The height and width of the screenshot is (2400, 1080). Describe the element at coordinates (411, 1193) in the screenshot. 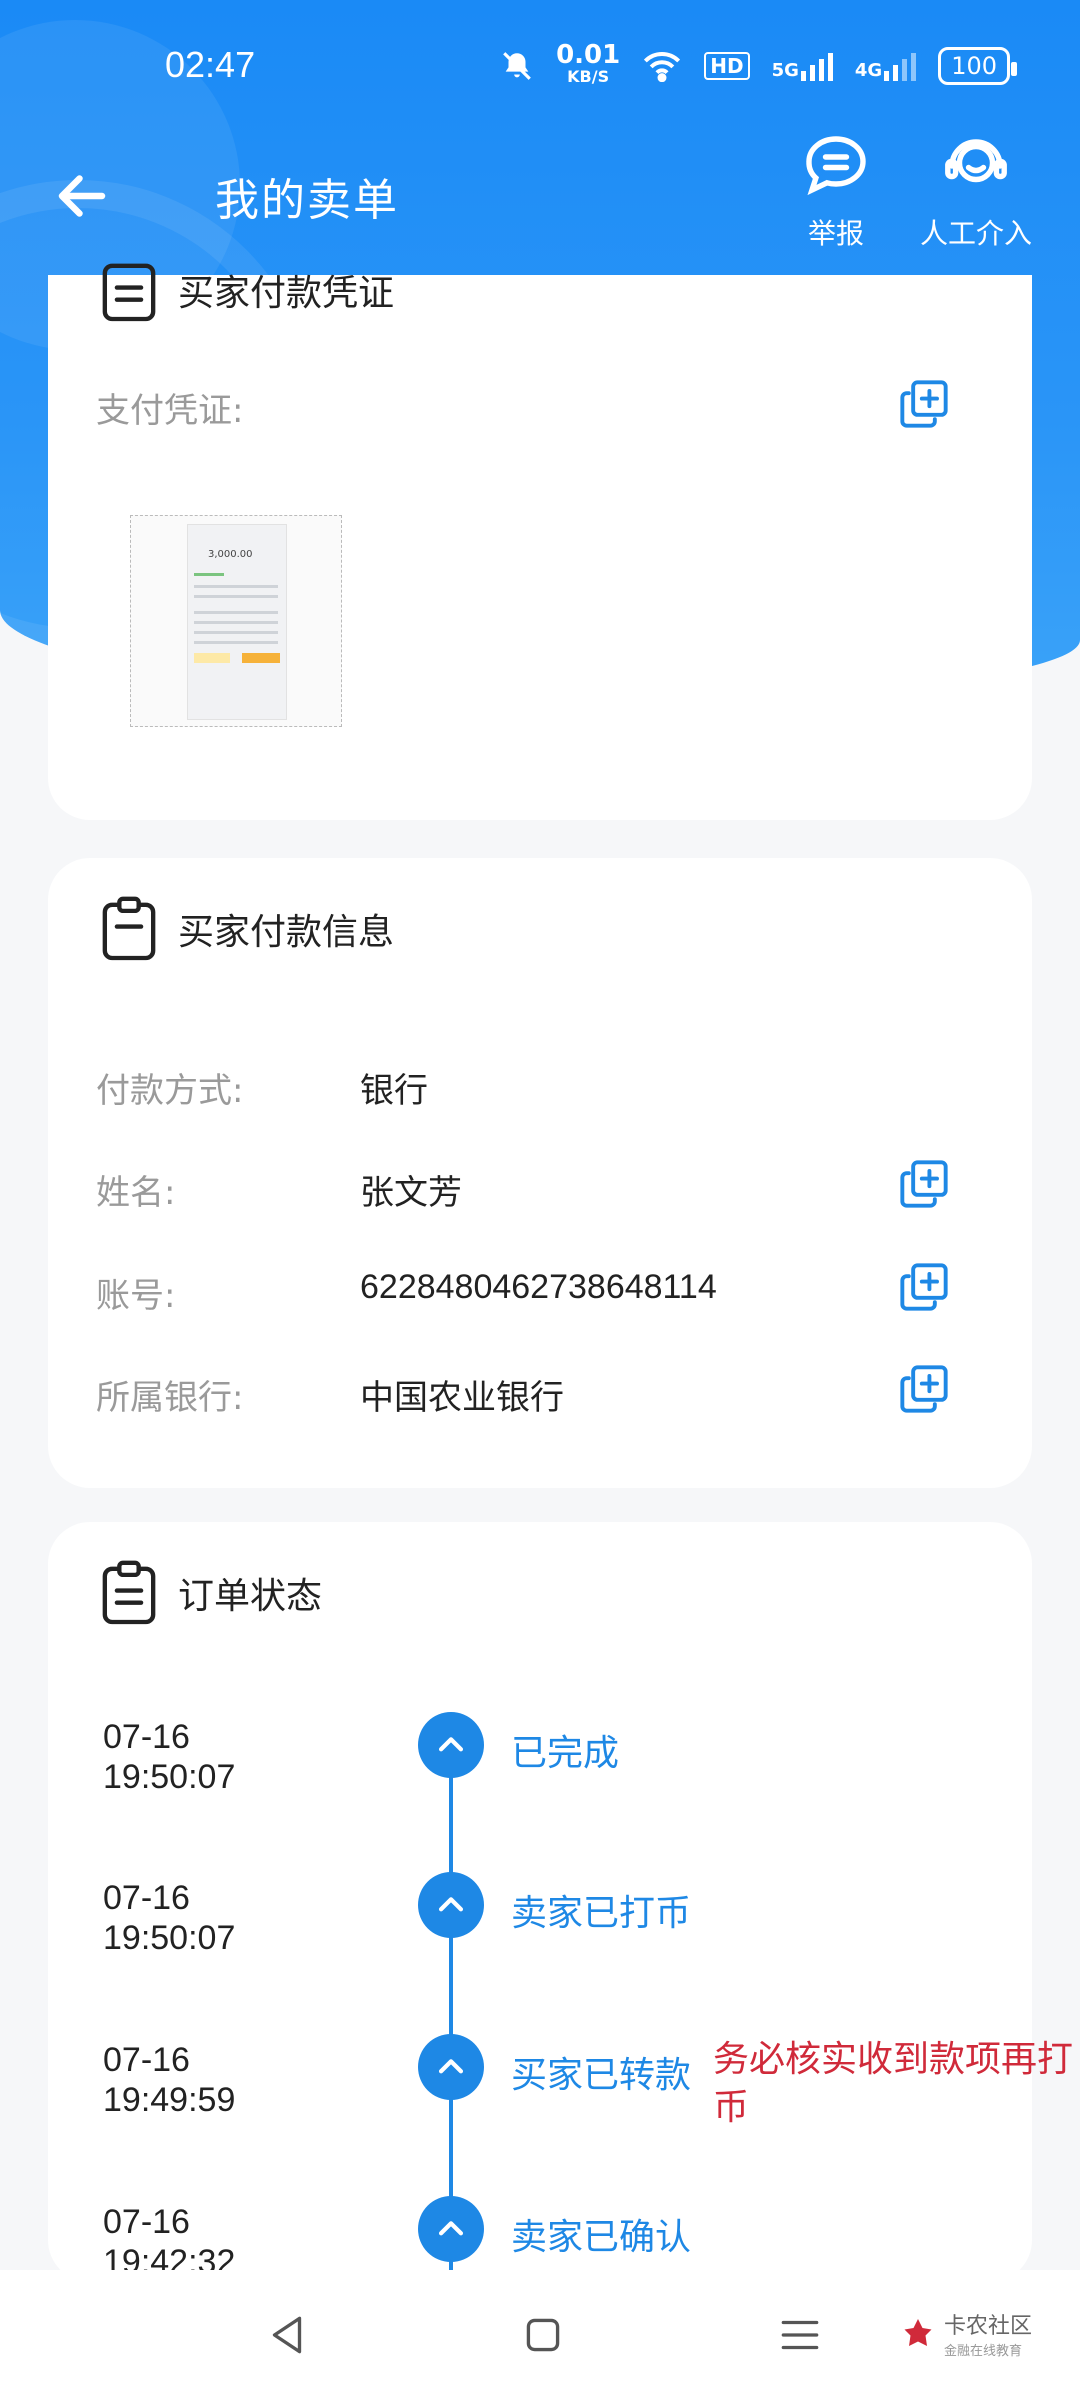

I see `name-value: 张文芳` at that location.